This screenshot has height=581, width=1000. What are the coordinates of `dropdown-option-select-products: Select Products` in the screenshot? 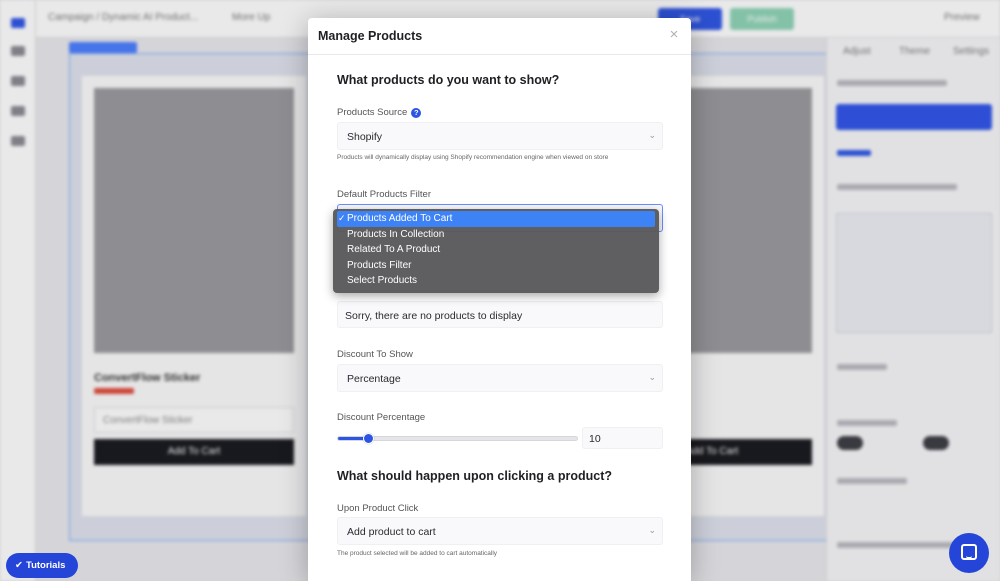 It's located at (496, 281).